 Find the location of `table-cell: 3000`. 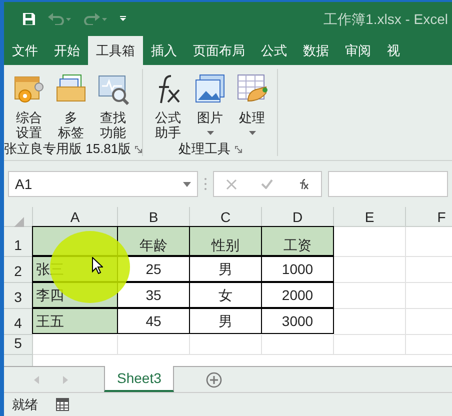

table-cell: 3000 is located at coordinates (297, 321).